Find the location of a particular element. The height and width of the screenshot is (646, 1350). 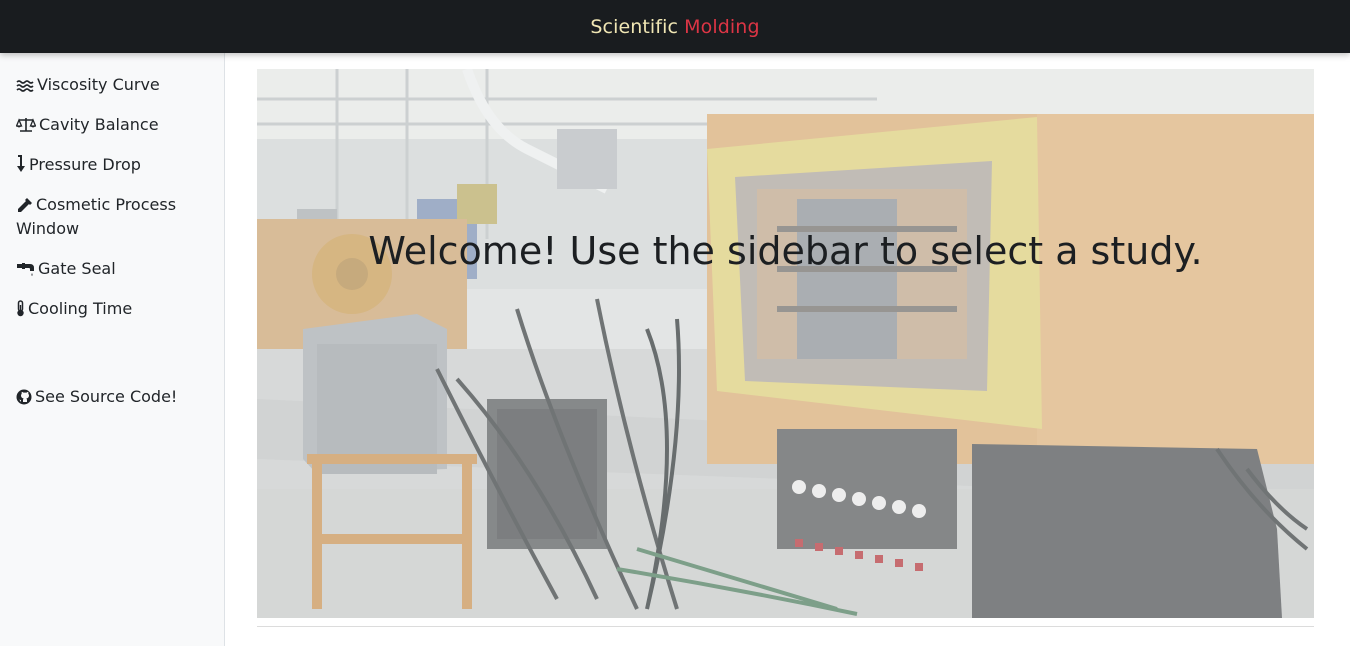

top-navbar: Scientific Molding is located at coordinates (675, 26).